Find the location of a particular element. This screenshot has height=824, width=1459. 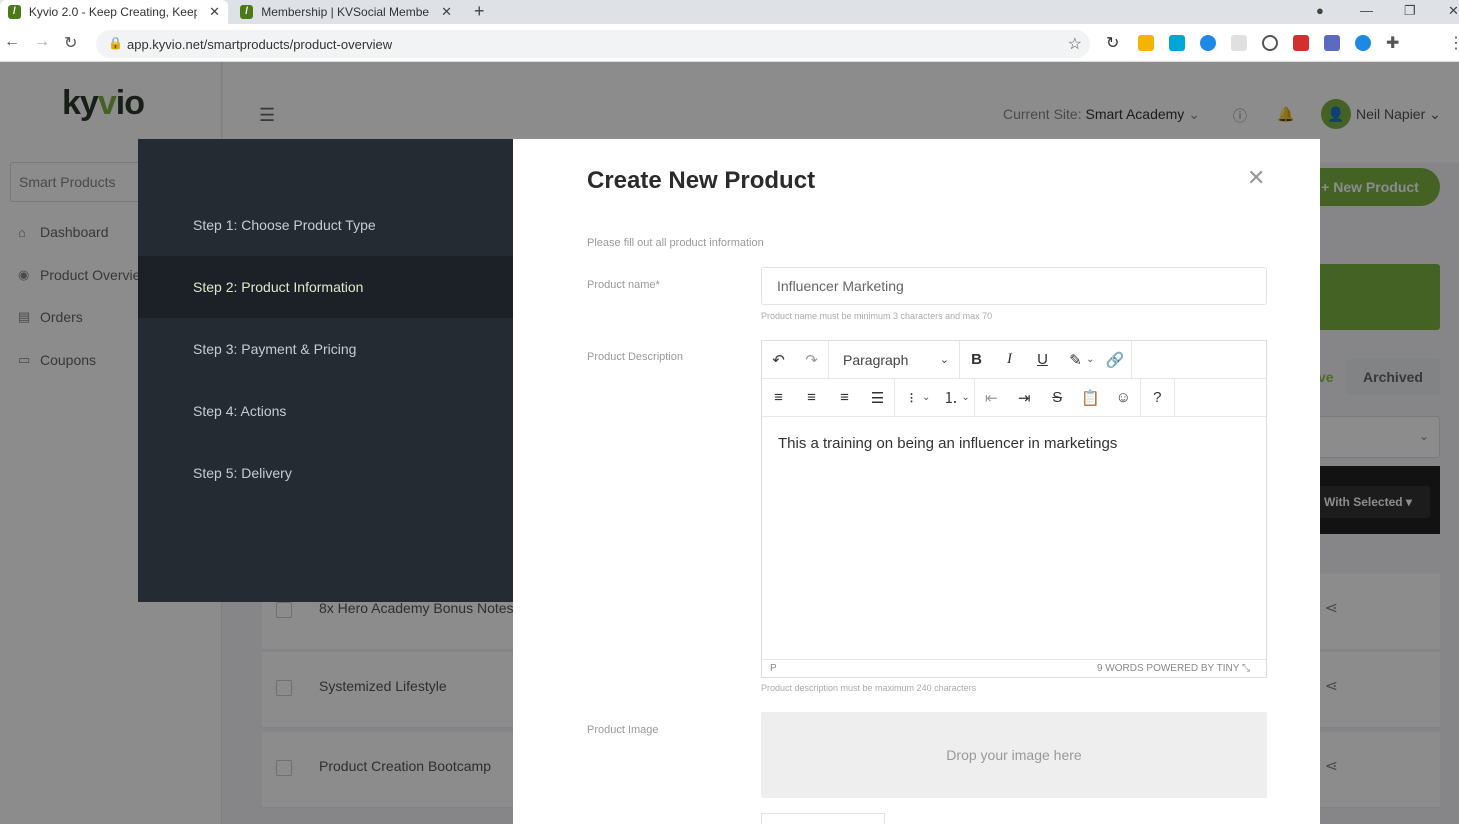

align-left-icon: ≡ is located at coordinates (778, 398).